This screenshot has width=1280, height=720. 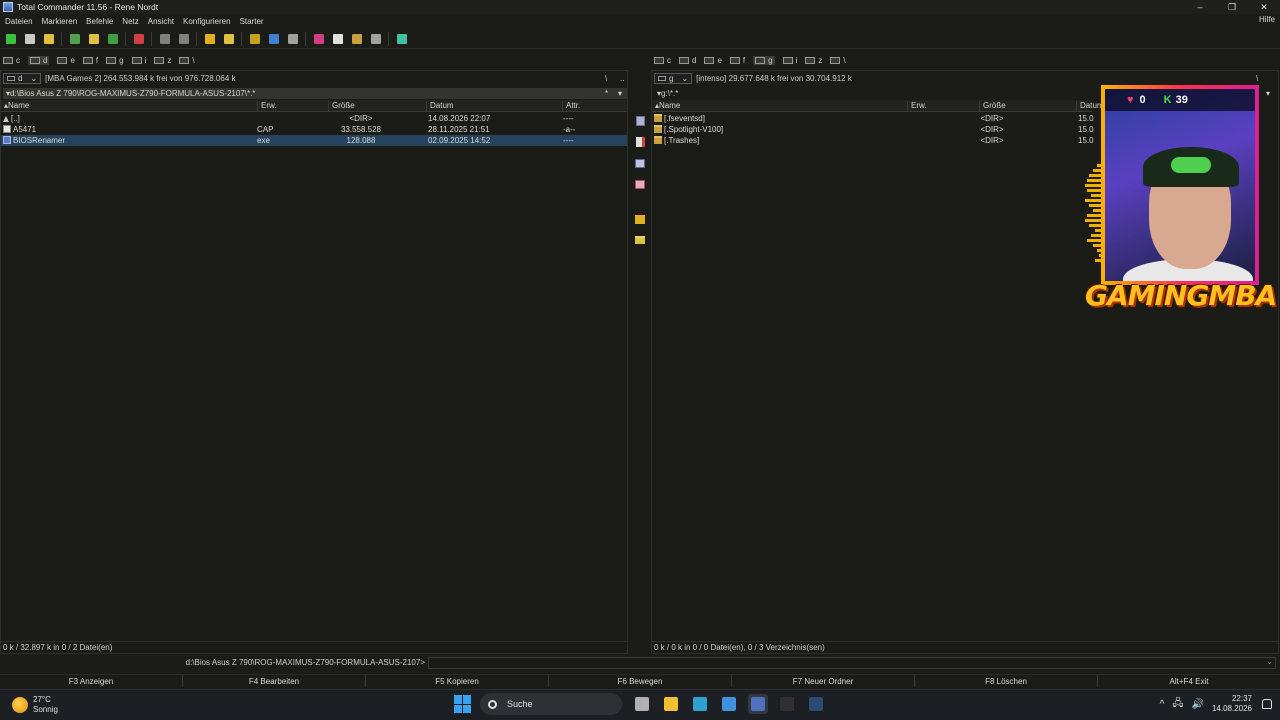 What do you see at coordinates (130, 21) in the screenshot?
I see `menu-netz: Netz` at bounding box center [130, 21].